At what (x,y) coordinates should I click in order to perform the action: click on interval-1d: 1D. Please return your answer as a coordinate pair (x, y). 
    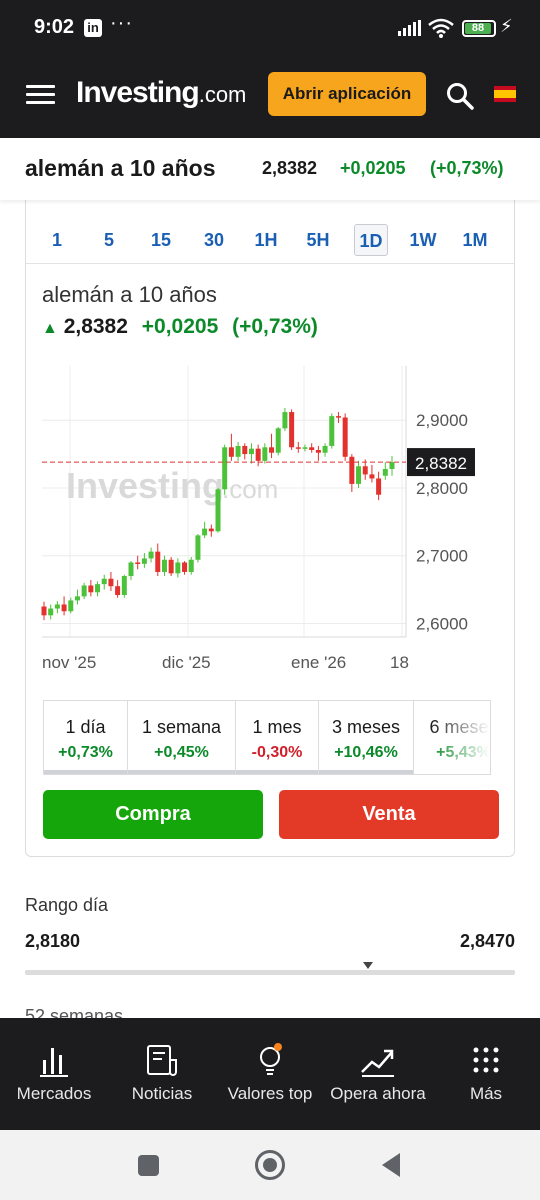
    Looking at the image, I should click on (371, 240).